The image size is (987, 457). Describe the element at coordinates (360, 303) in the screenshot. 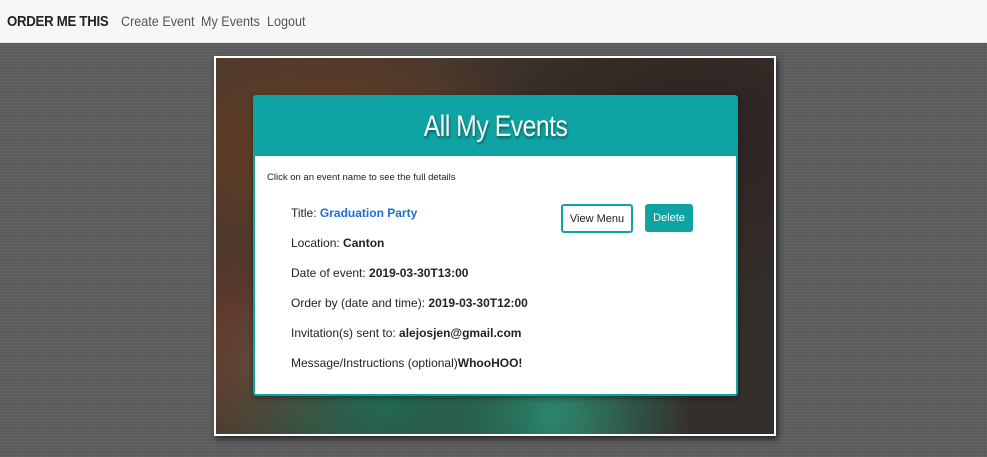

I see `order-by-label: Order by (date and time):` at that location.